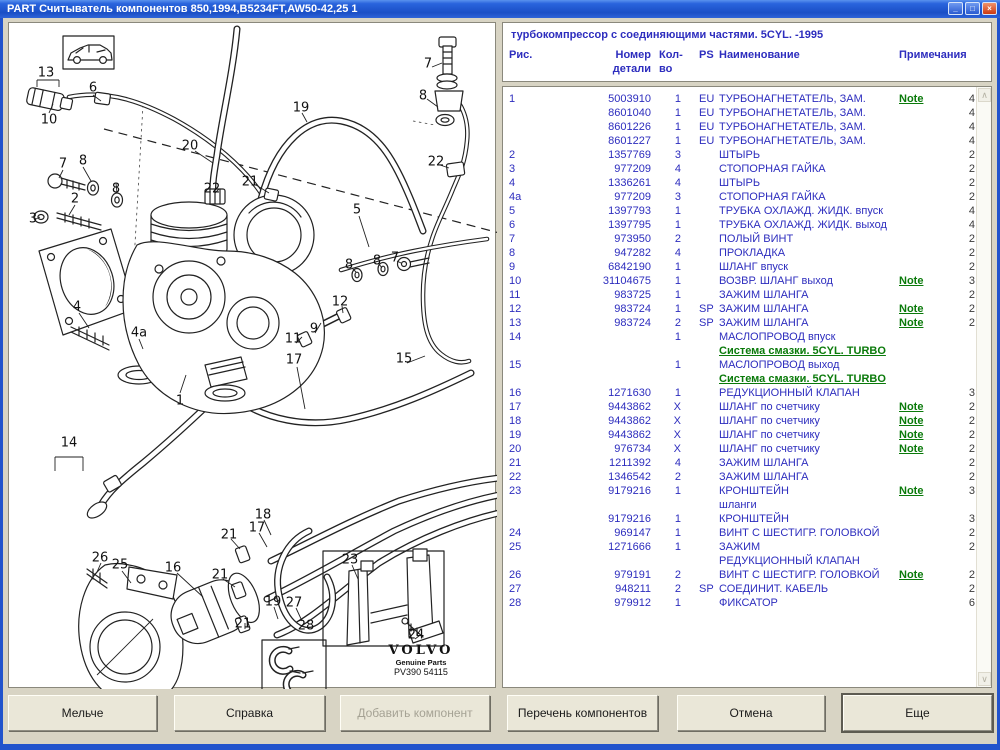 This screenshot has width=1000, height=750. Describe the element at coordinates (983, 387) in the screenshot. I see `list-scrollbar: ∧ ∨` at that location.